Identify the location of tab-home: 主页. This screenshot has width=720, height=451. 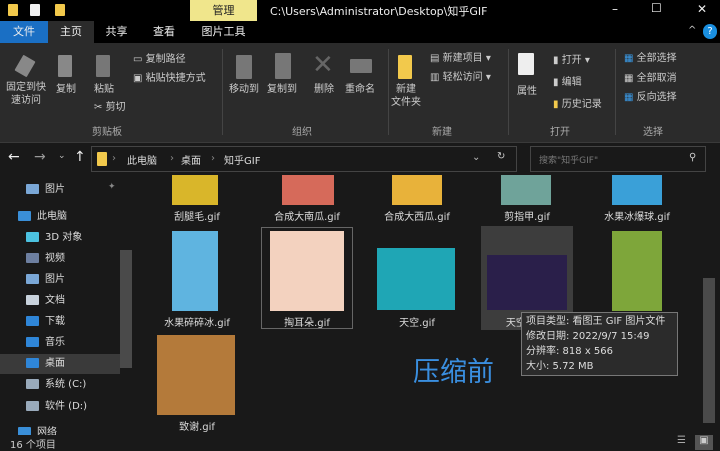
(71, 32).